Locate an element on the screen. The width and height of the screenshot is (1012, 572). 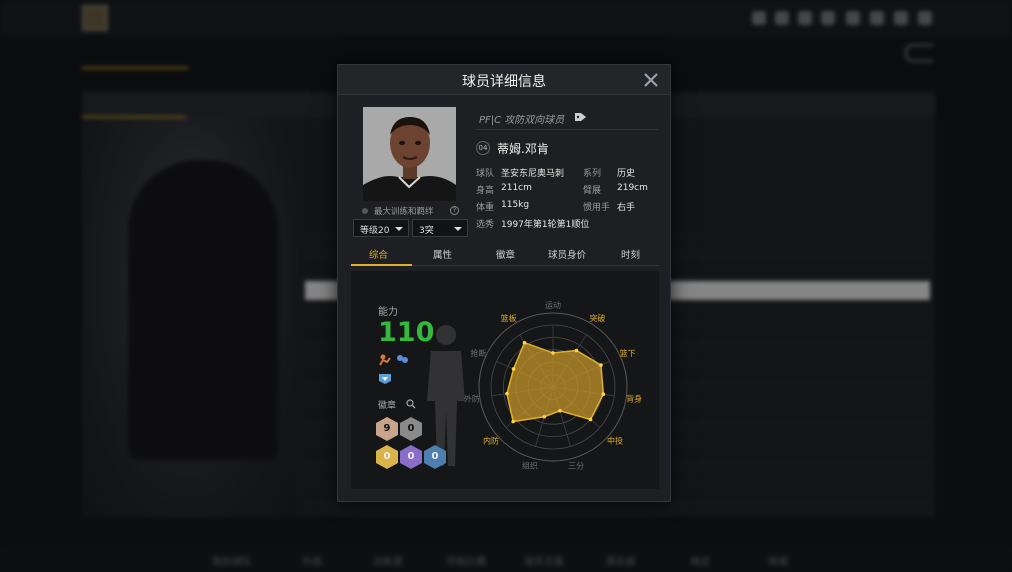
trainer-dot-icon is located at coordinates (365, 211).